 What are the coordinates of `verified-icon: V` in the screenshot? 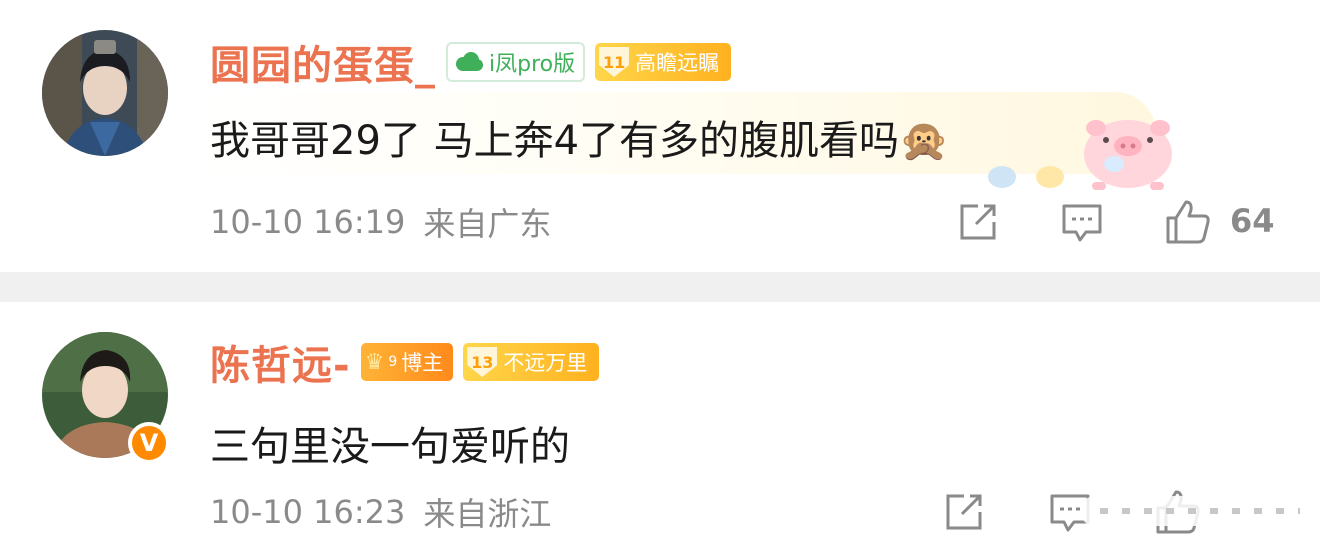 It's located at (149, 443).